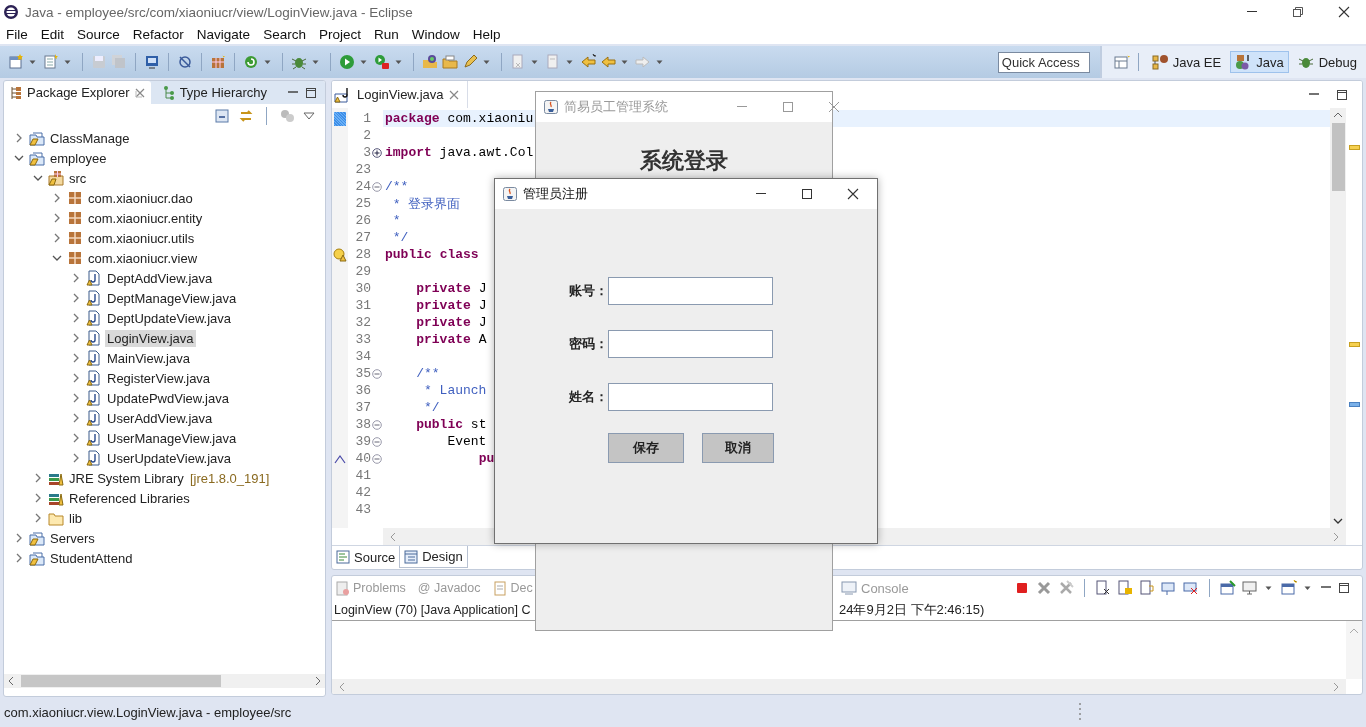  Describe the element at coordinates (1080, 712) in the screenshot. I see `grip-icon` at that location.